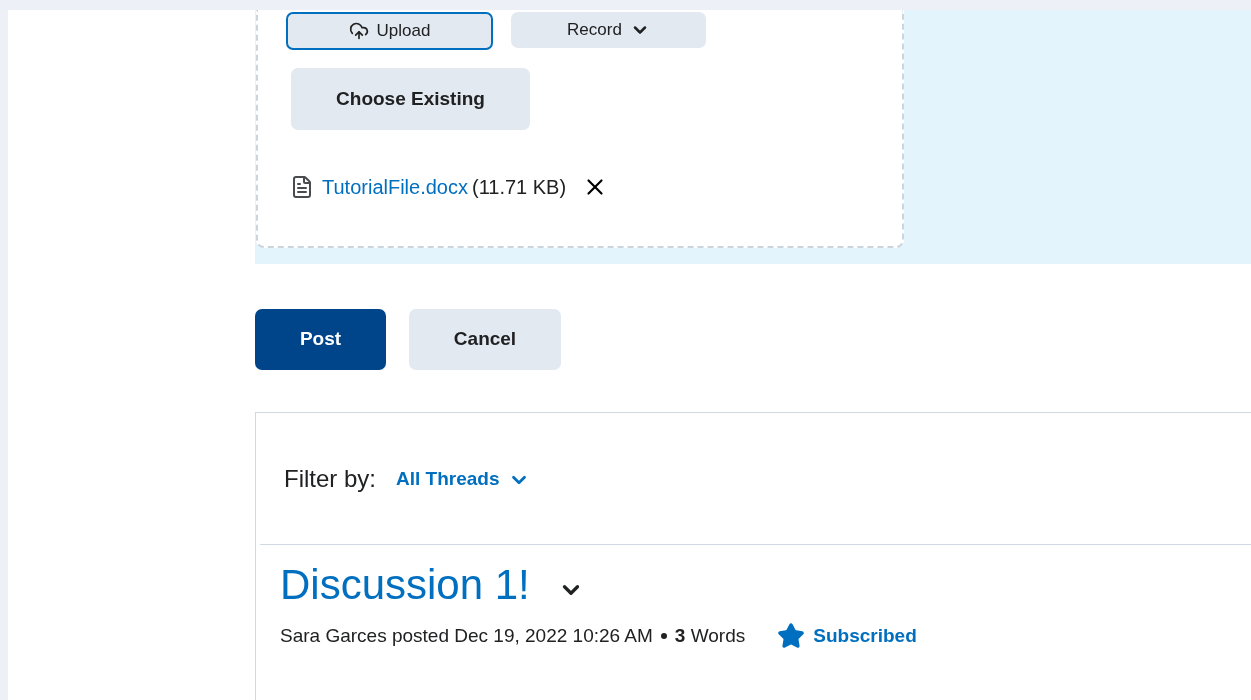  Describe the element at coordinates (710, 635) in the screenshot. I see `word-count: 3 Words` at that location.